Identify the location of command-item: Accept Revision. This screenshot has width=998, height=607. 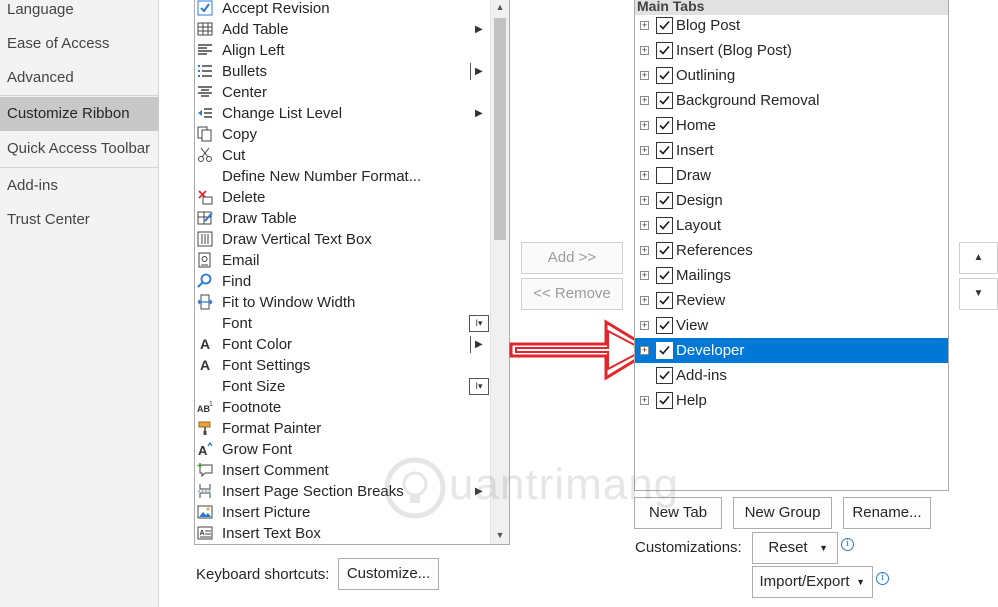
(343, 9).